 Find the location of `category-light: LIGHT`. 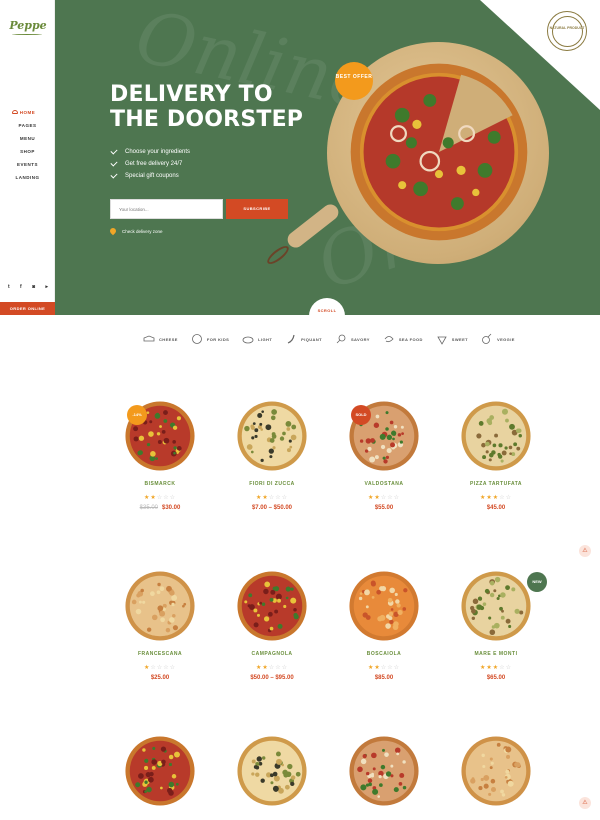

category-light: LIGHT is located at coordinates (257, 339).